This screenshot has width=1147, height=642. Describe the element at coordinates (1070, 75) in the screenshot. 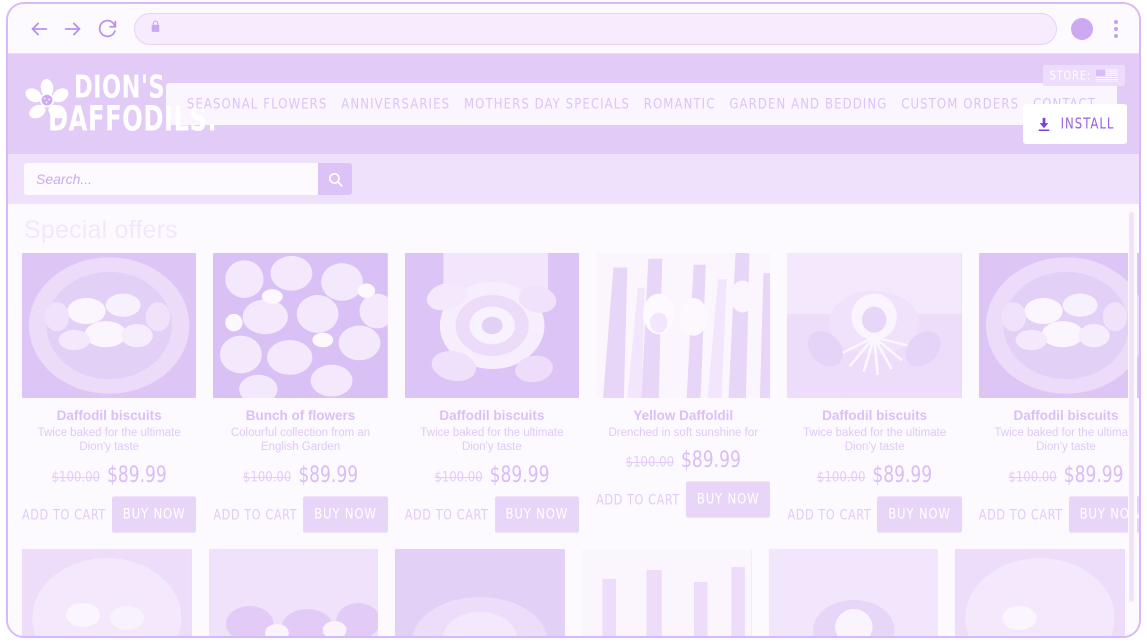

I see `store-label: STORE:` at that location.